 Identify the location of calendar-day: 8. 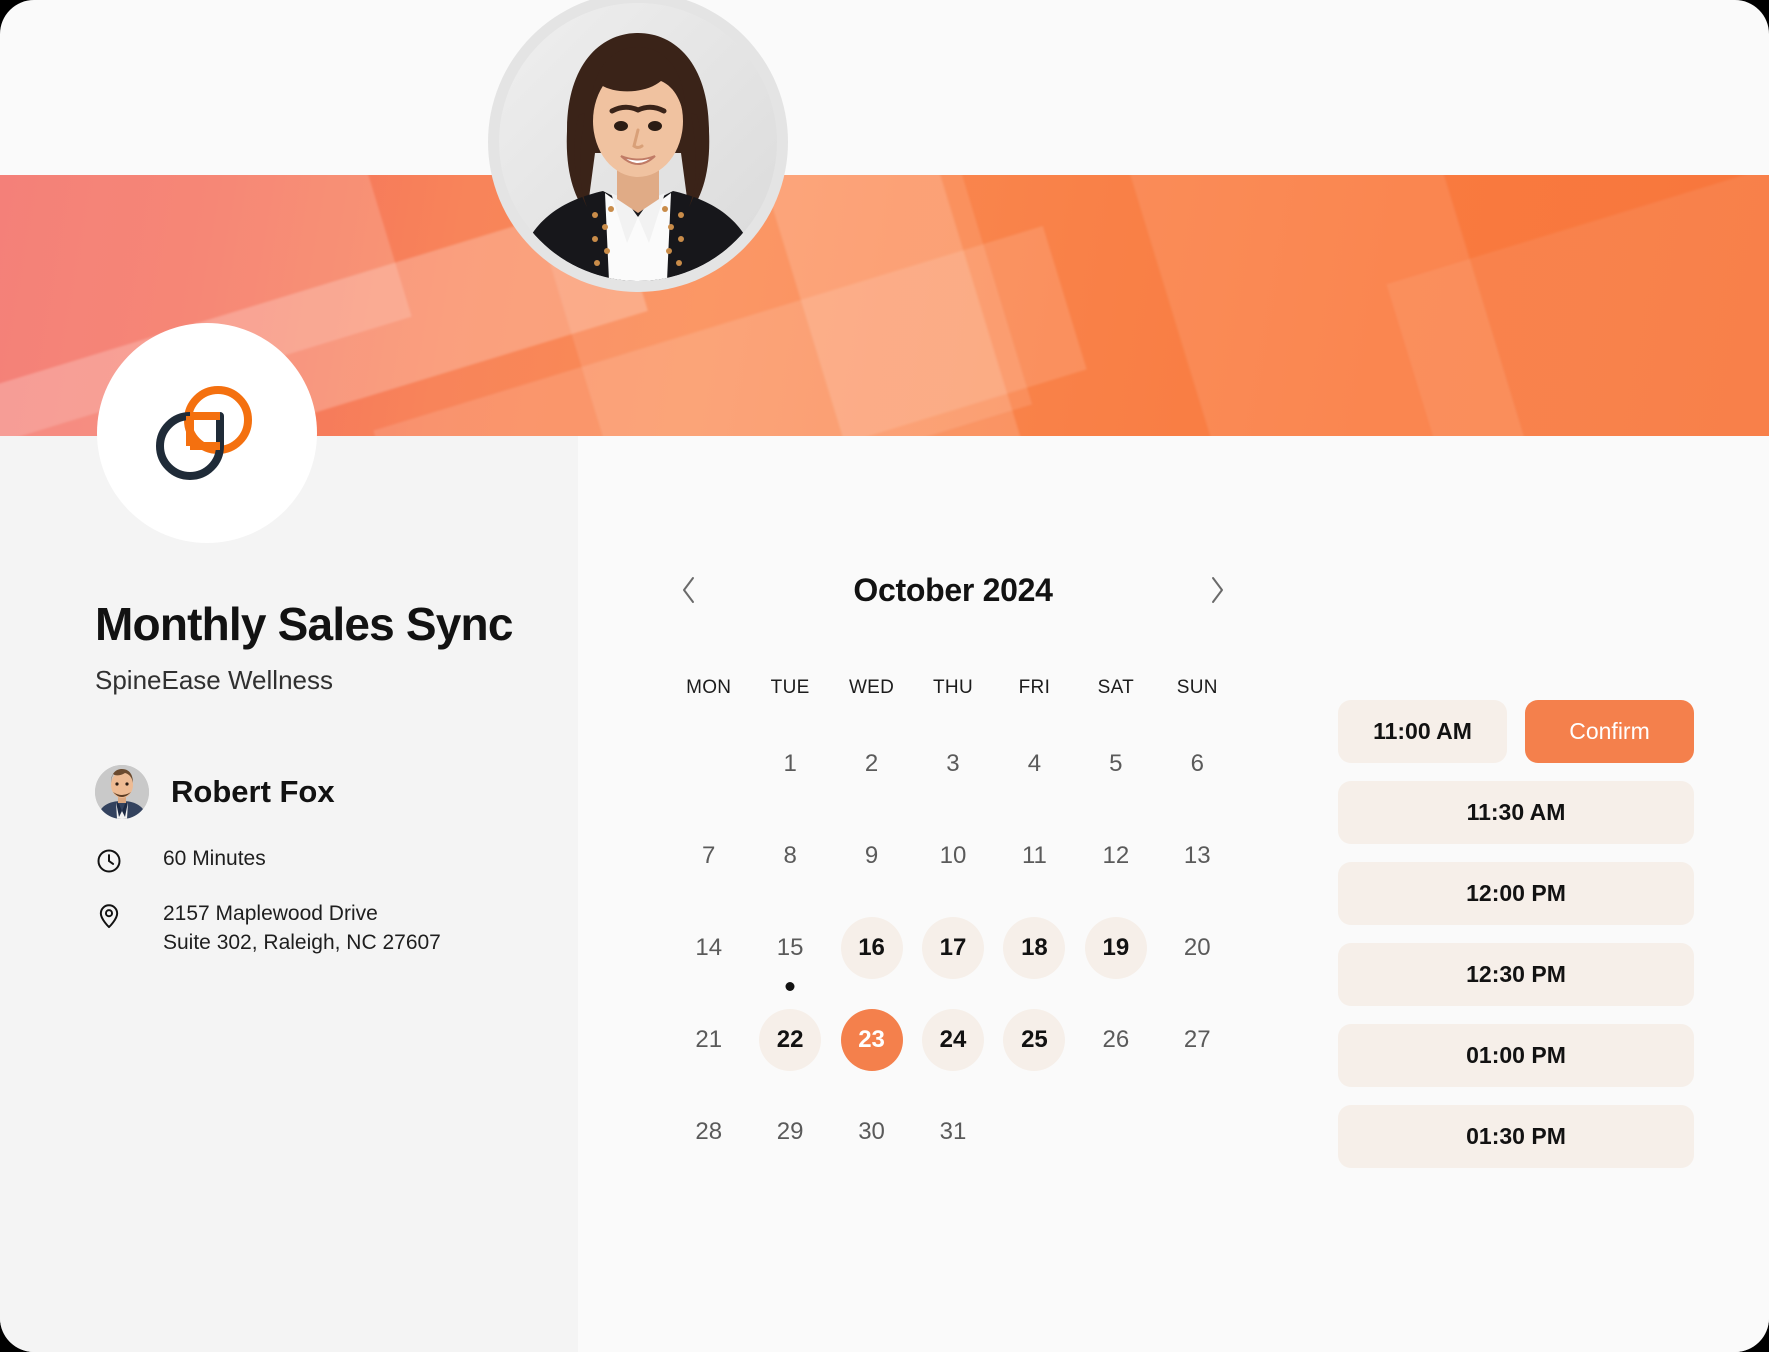
(790, 855).